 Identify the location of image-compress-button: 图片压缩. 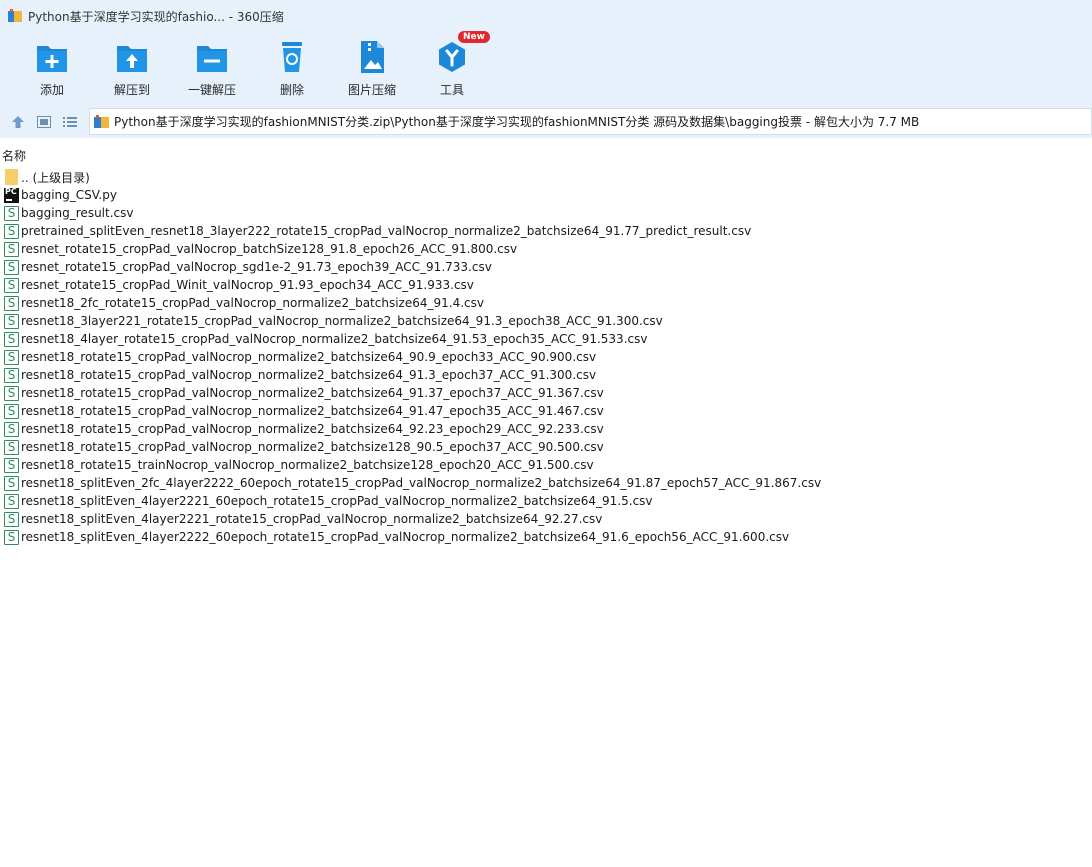
(372, 65).